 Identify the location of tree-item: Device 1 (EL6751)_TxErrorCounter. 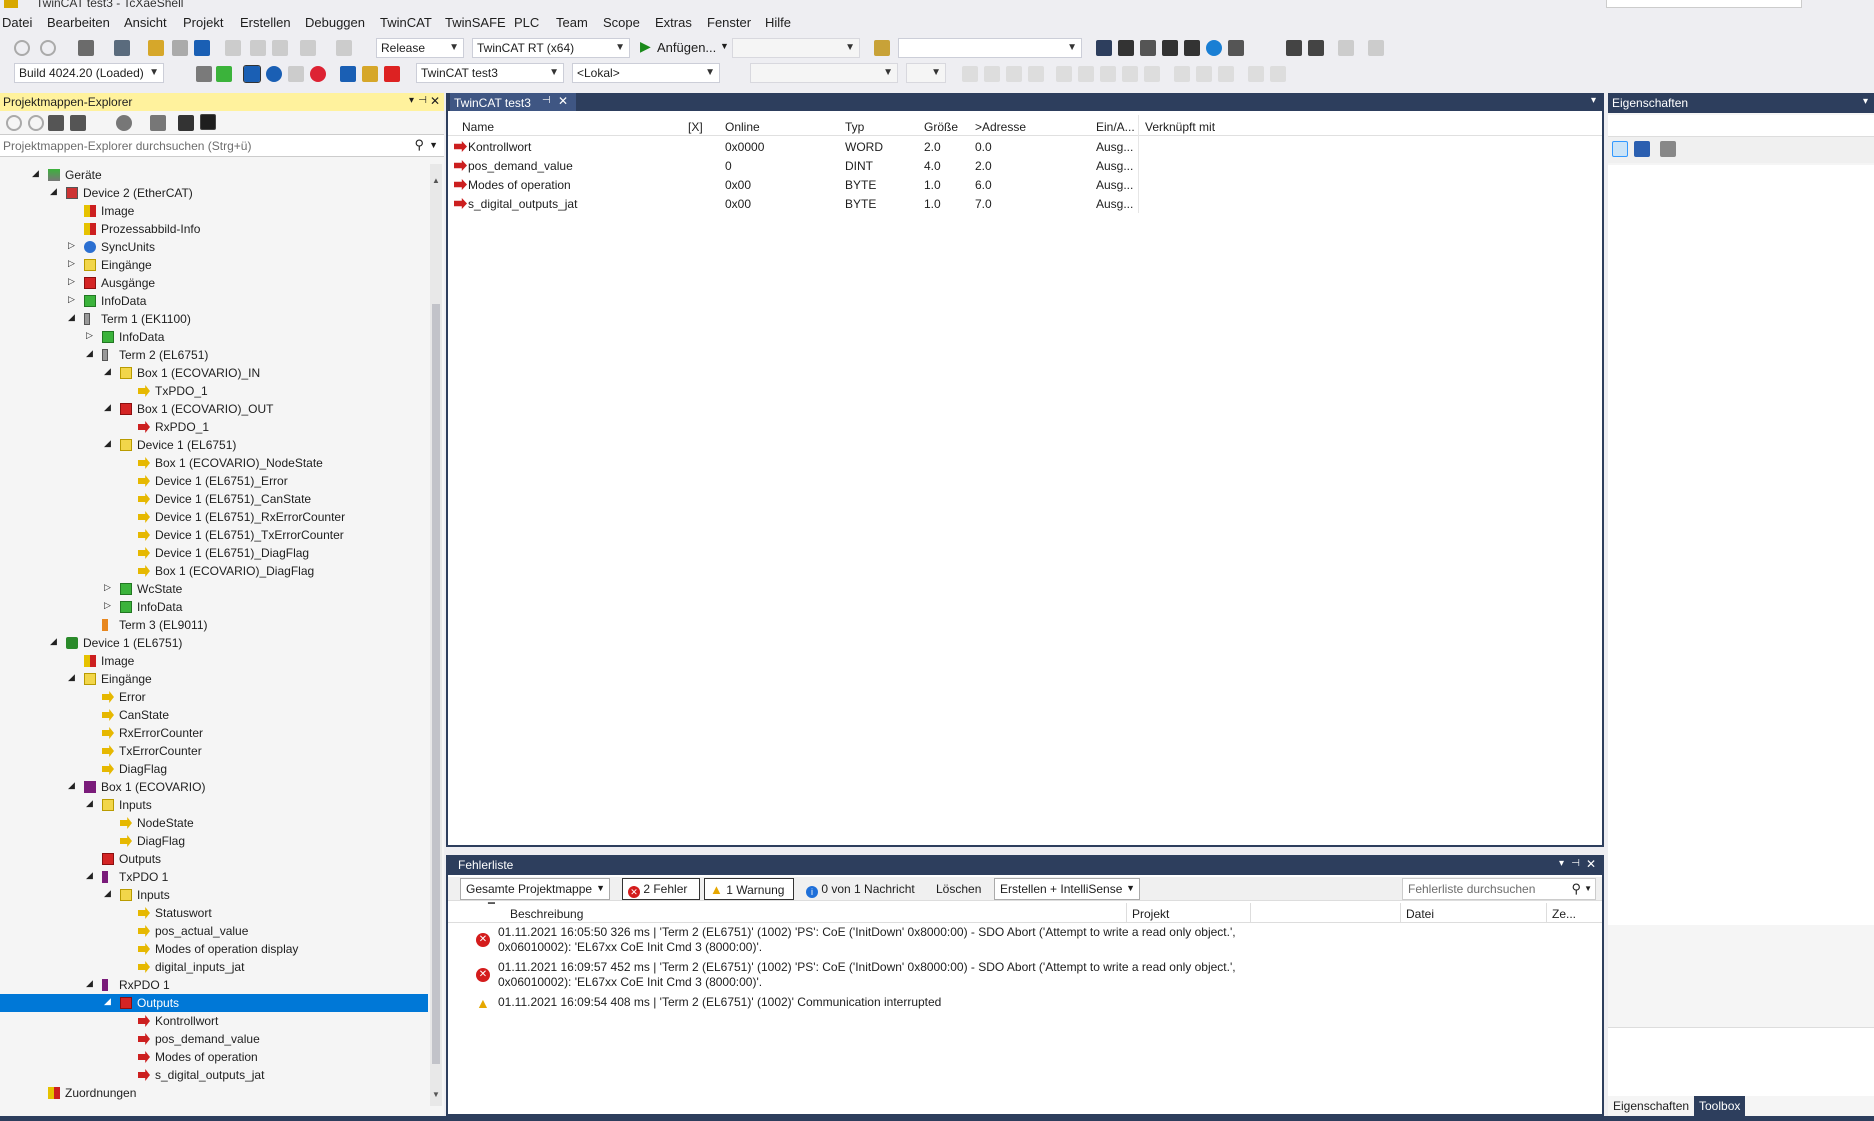
(214, 535).